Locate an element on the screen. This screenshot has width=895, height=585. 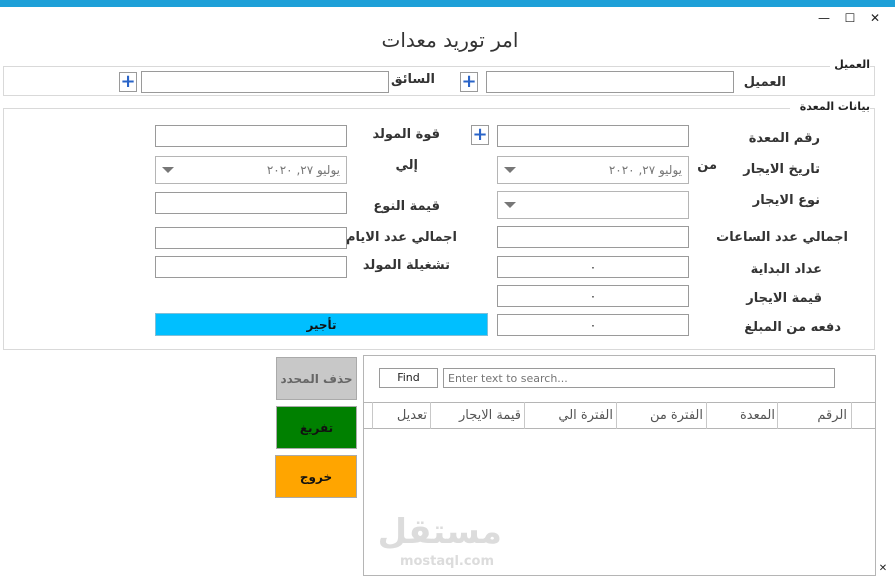
generator-run-field is located at coordinates (251, 267).